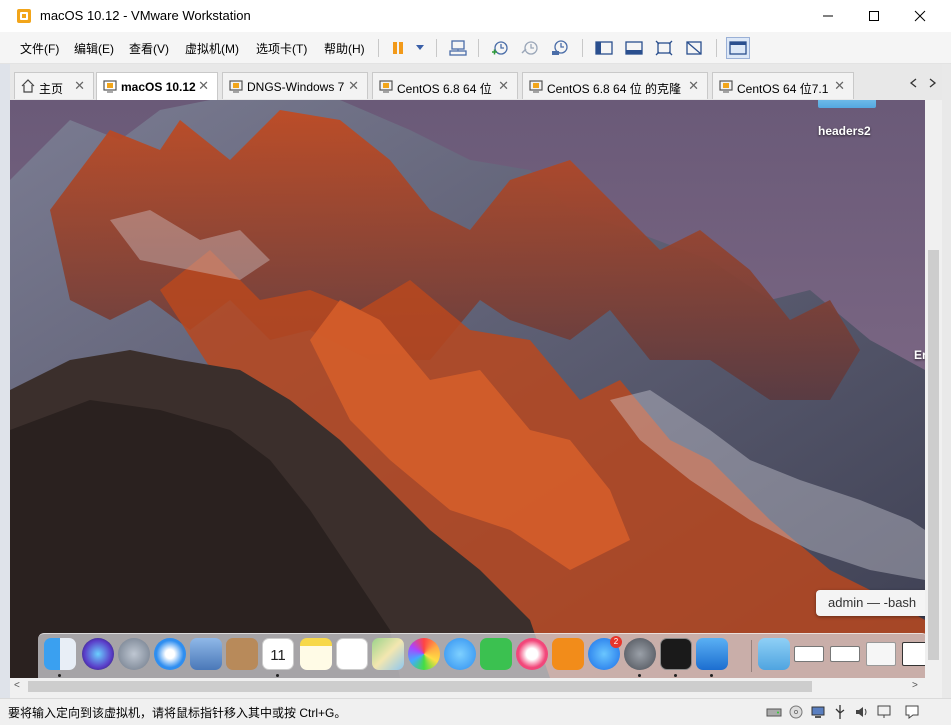 Image resolution: width=951 pixels, height=725 pixels. I want to click on menu-file: 文件(F), so click(39, 48).